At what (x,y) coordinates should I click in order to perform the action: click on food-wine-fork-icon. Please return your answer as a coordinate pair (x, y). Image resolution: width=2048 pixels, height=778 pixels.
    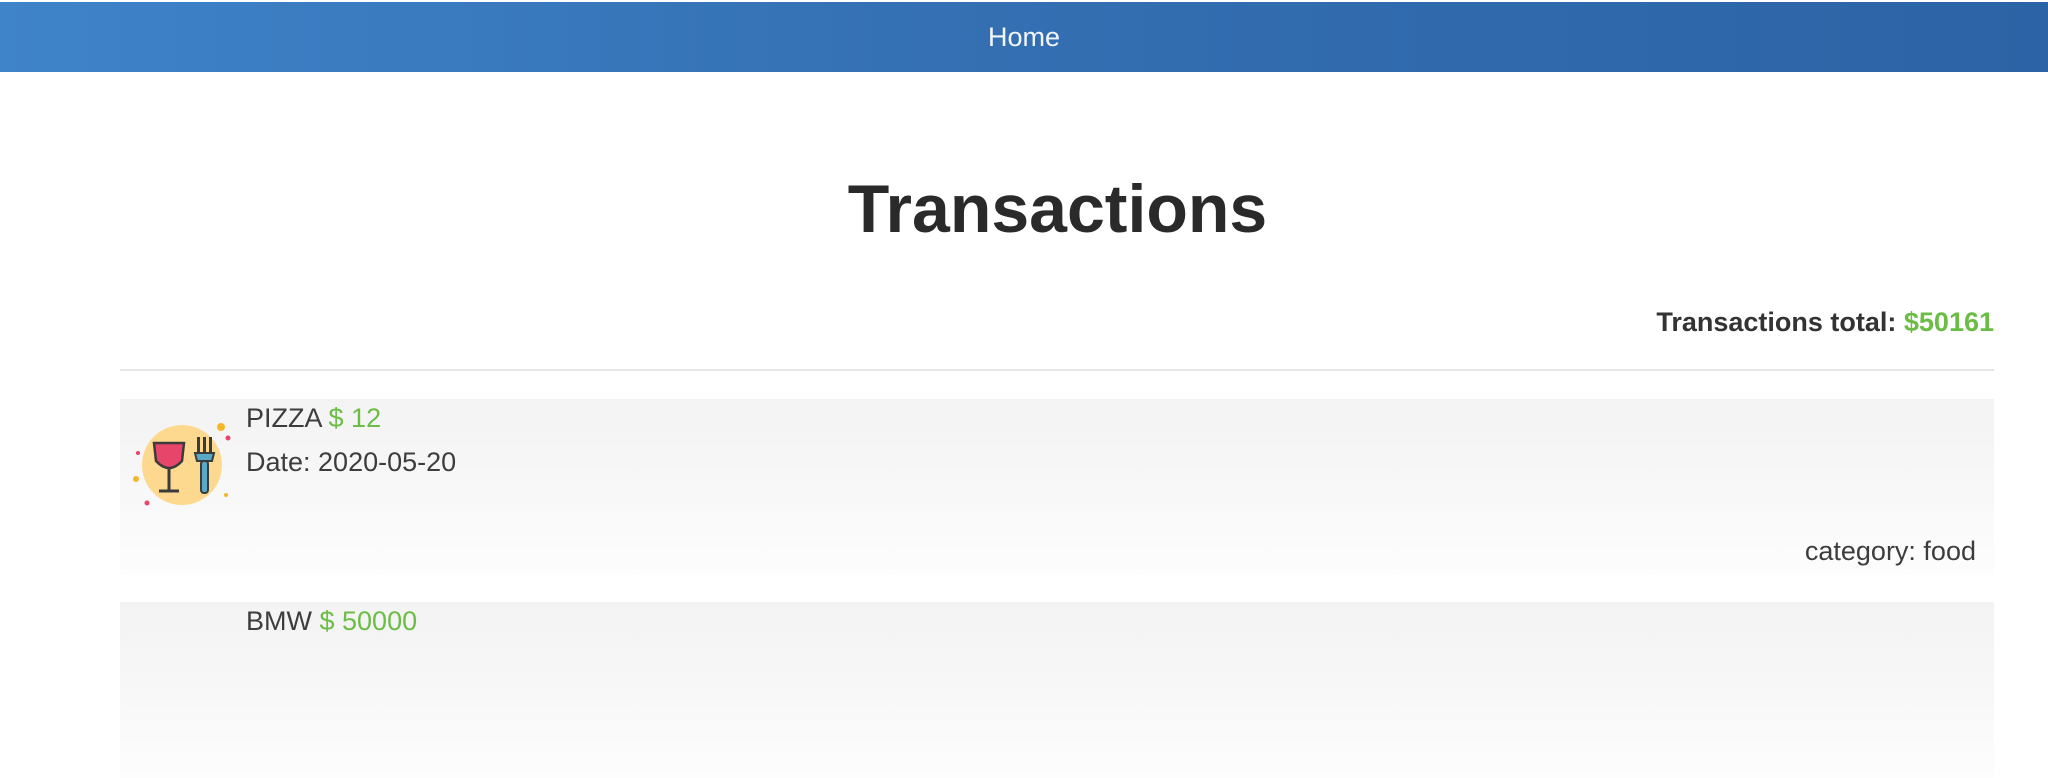
    Looking at the image, I should click on (182, 464).